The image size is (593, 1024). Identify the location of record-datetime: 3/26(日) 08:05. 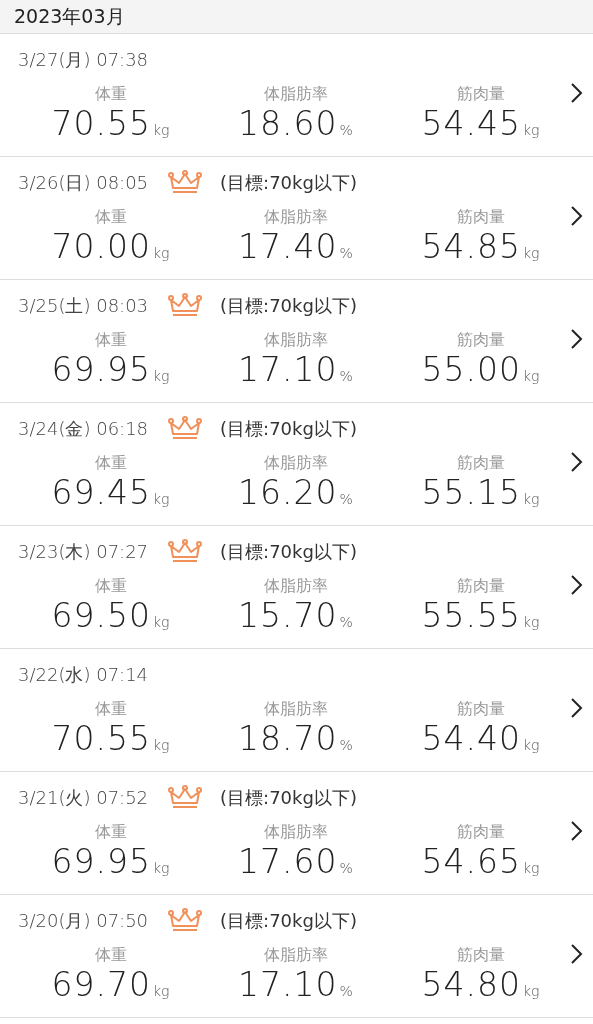
(83, 183).